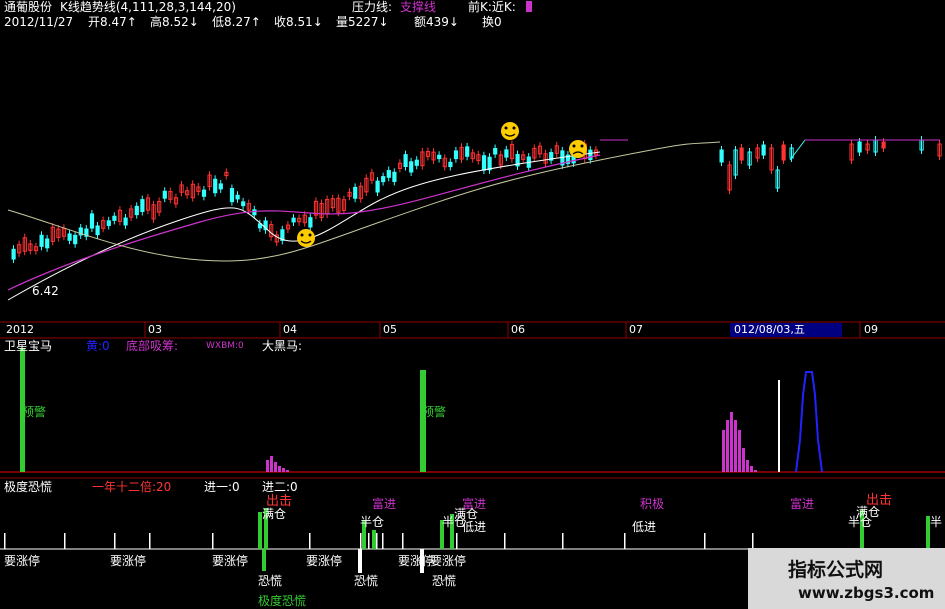  What do you see at coordinates (866, 593) in the screenshot?
I see `watermark-url: www.zbgs3.com` at bounding box center [866, 593].